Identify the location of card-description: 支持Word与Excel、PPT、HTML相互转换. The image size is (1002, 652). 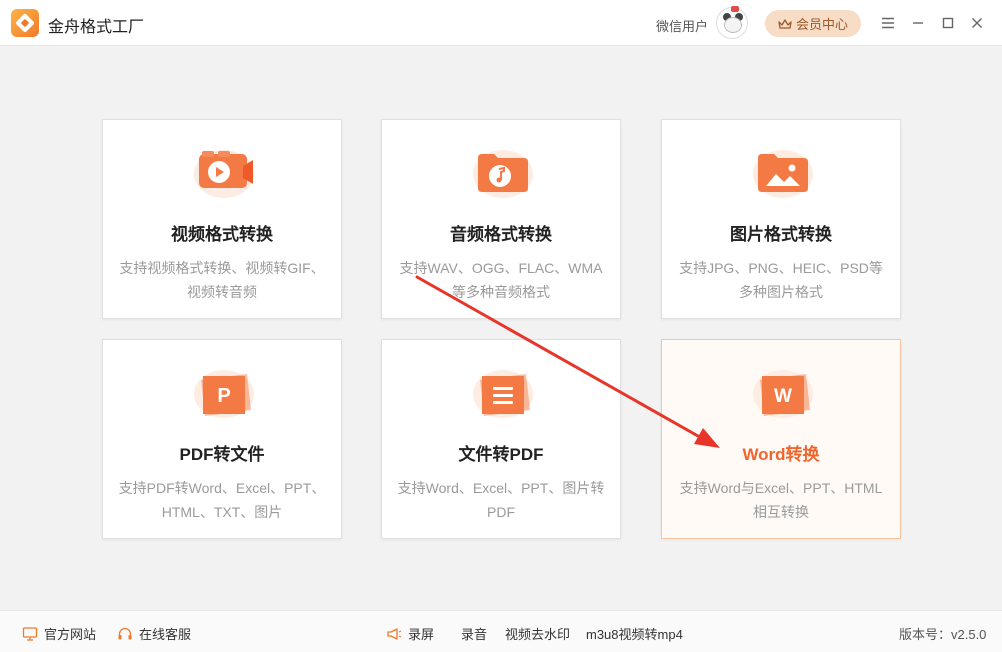
(781, 500).